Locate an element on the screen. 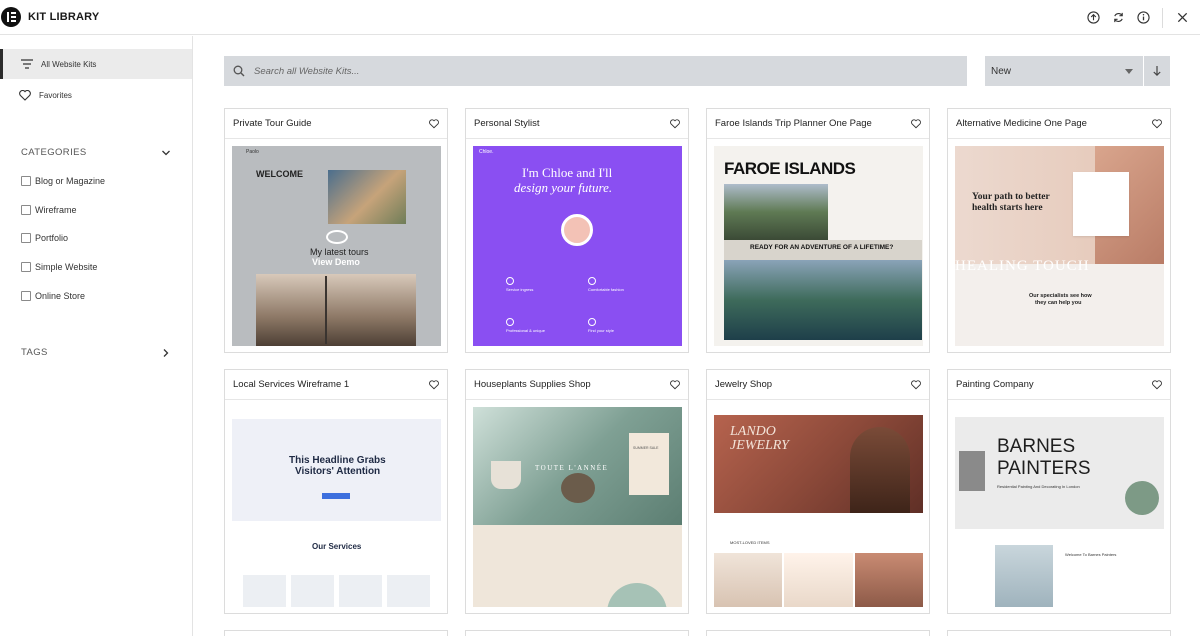  thumb-band-text: HEALING TOUCH is located at coordinates (1022, 266).